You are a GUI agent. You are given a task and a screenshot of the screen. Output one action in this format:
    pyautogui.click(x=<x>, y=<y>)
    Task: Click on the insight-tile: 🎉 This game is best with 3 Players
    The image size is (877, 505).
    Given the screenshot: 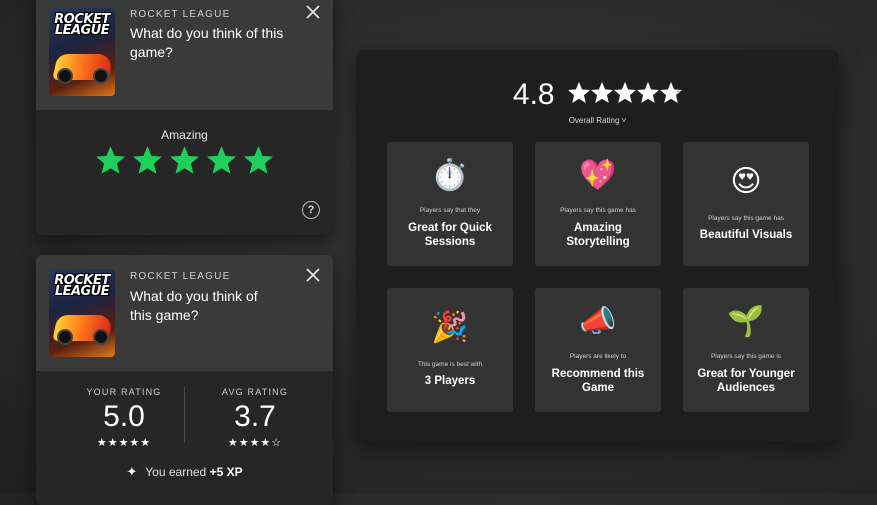 What is the action you would take?
    pyautogui.click(x=450, y=350)
    